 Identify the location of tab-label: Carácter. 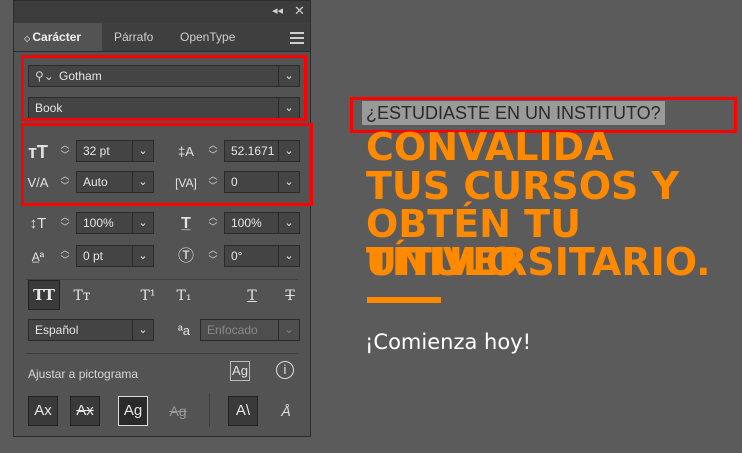
(57, 37).